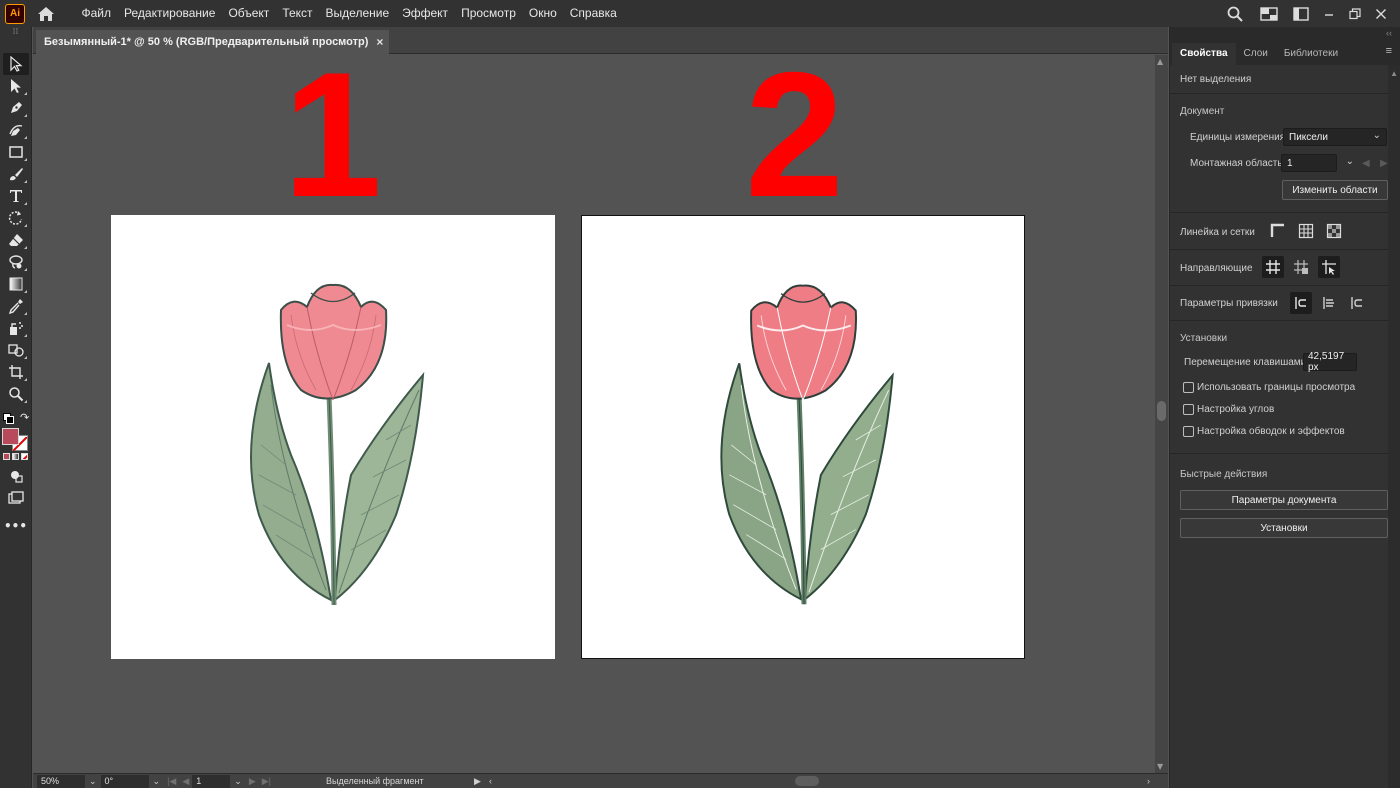 This screenshot has height=788, width=1400. Describe the element at coordinates (1284, 500) in the screenshot. I see `document-setup-button: Параметры документа` at that location.